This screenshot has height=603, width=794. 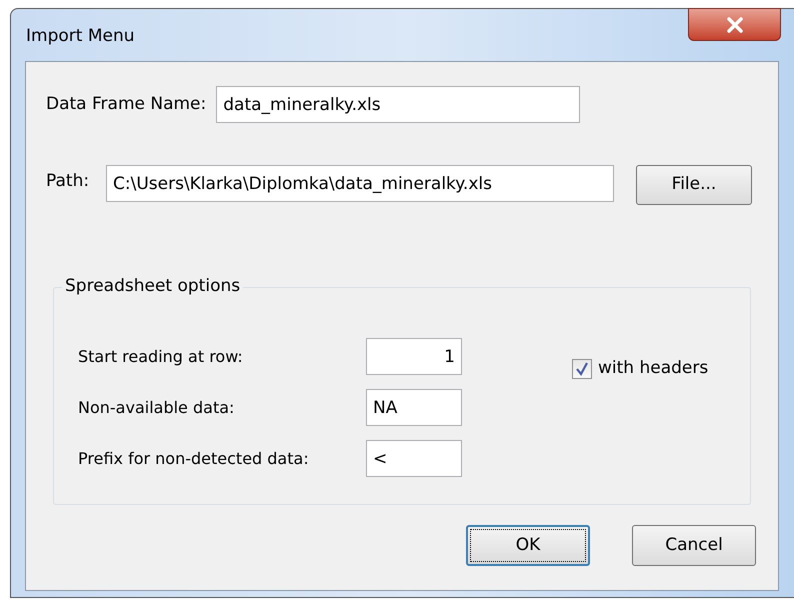 What do you see at coordinates (68, 181) in the screenshot?
I see `field-label: Path:` at bounding box center [68, 181].